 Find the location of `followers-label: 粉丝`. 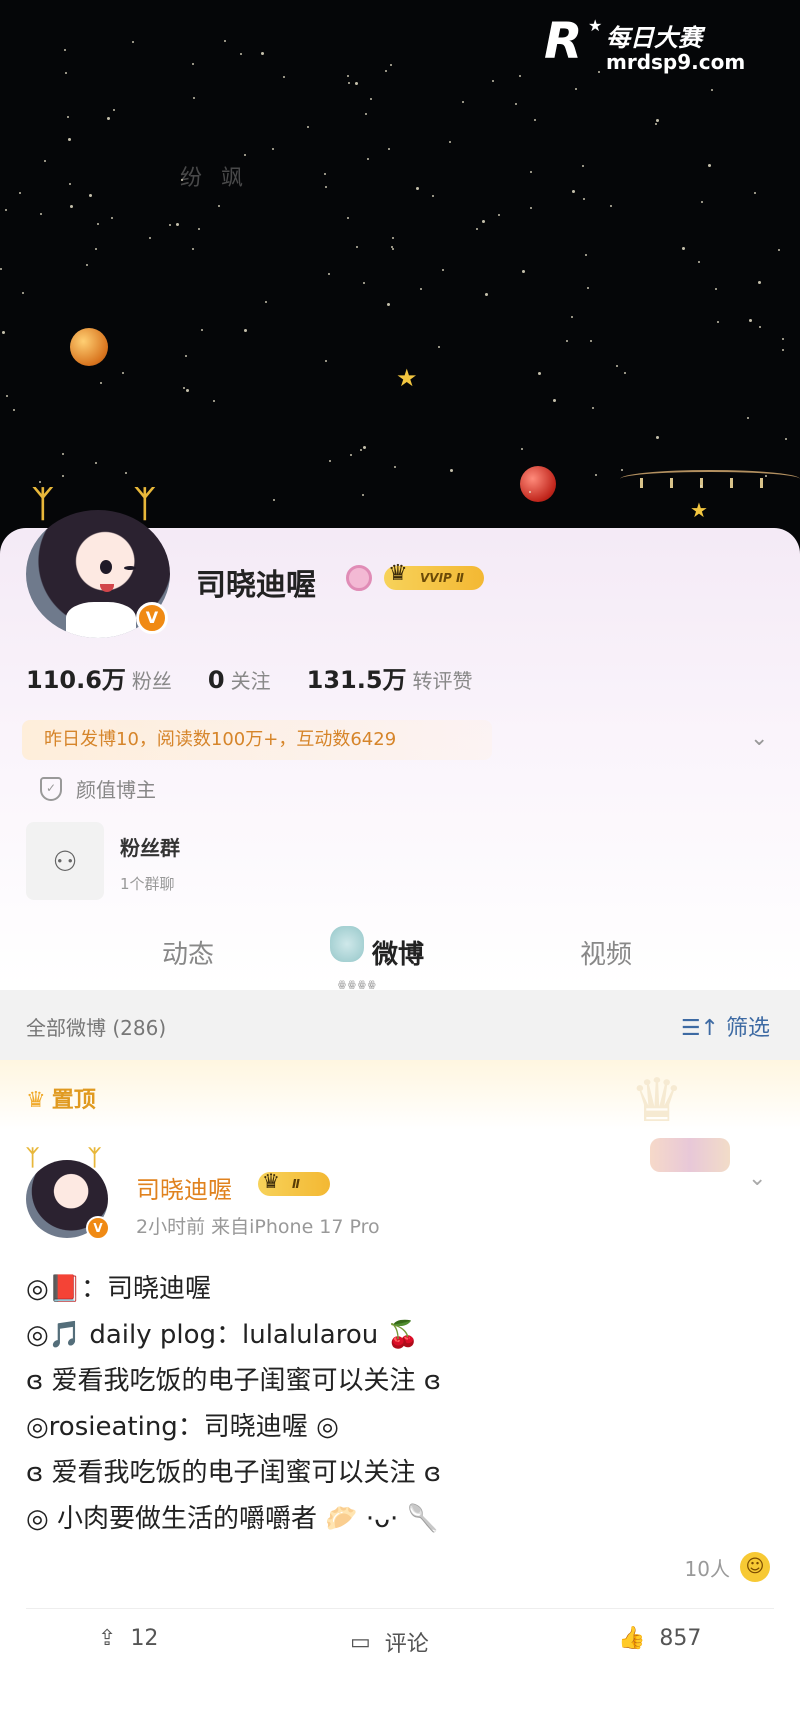

followers-label: 粉丝 is located at coordinates (152, 679).